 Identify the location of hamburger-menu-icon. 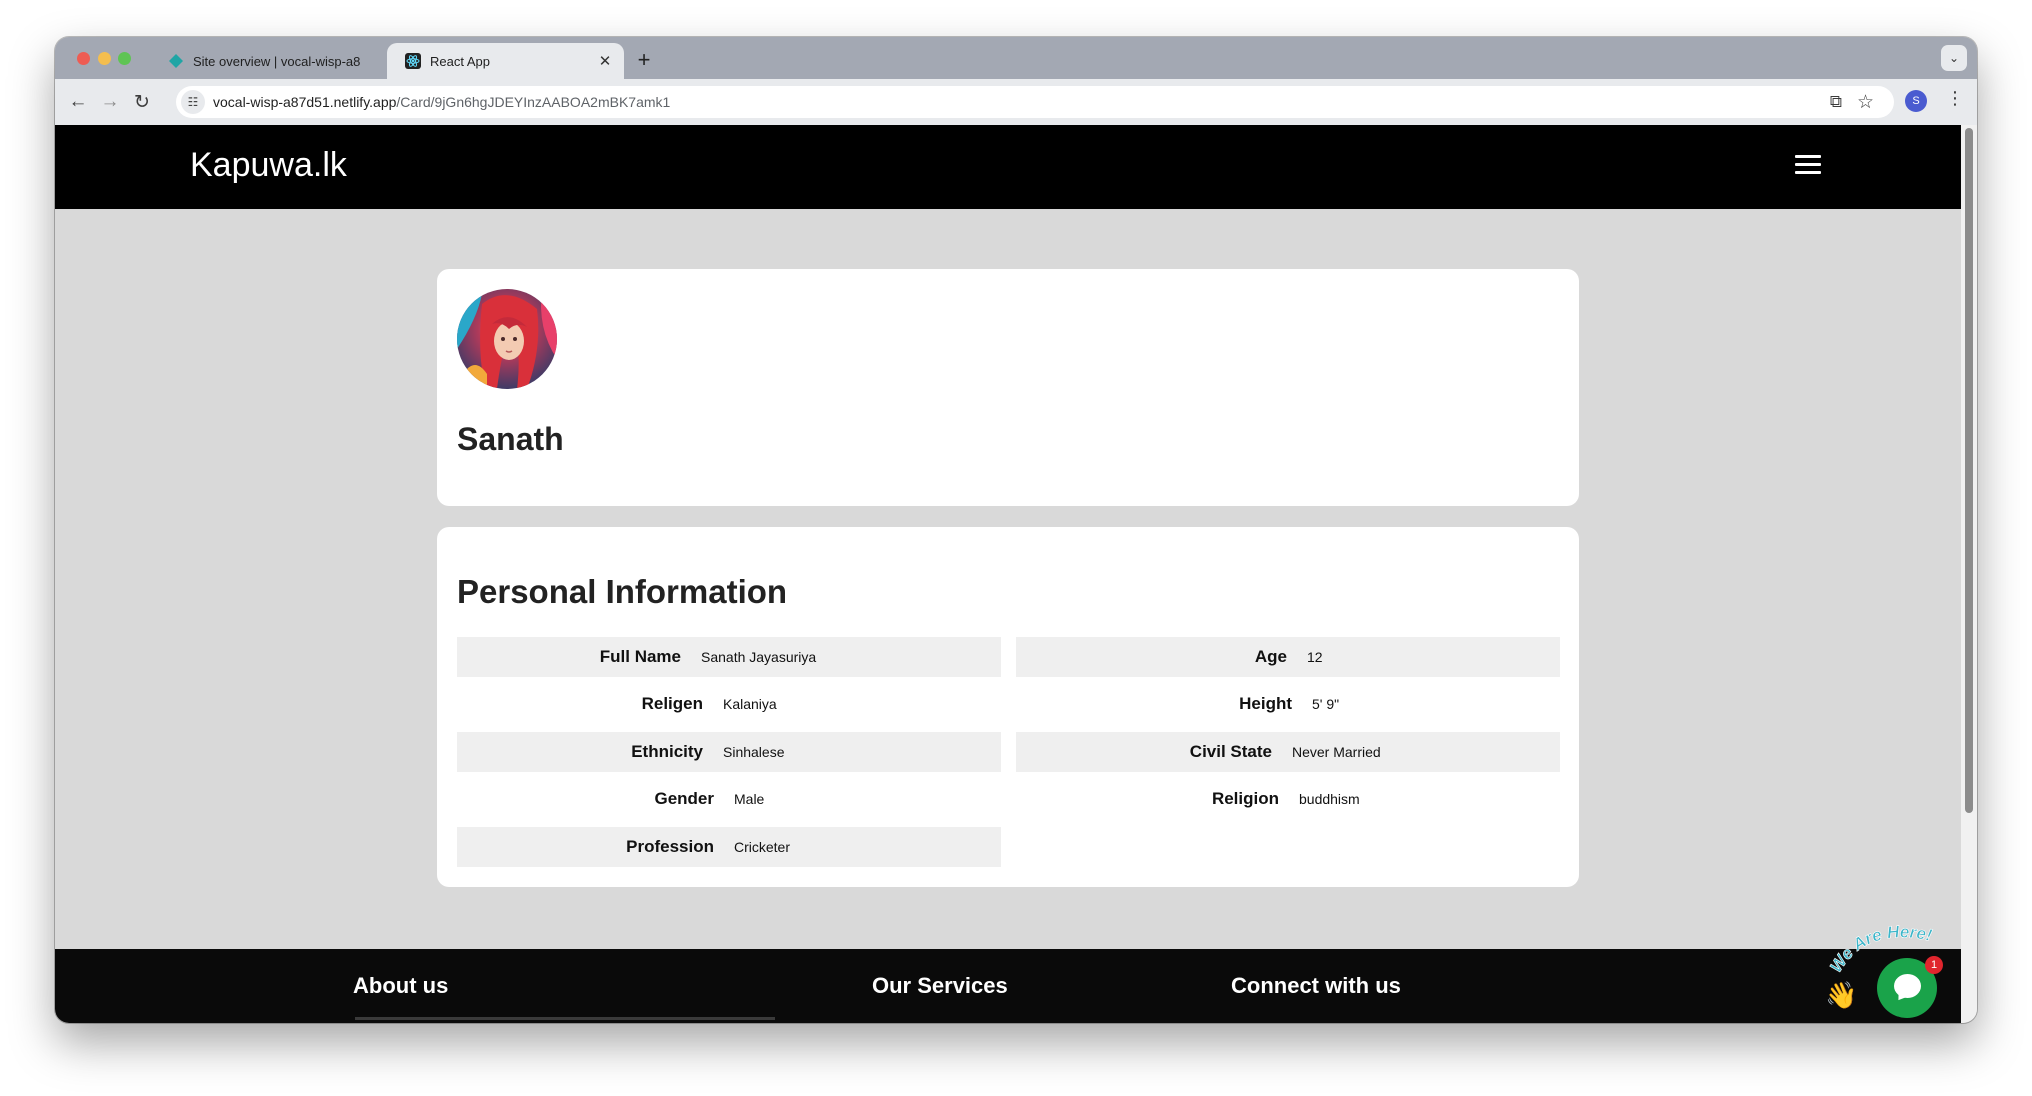
(1808, 167).